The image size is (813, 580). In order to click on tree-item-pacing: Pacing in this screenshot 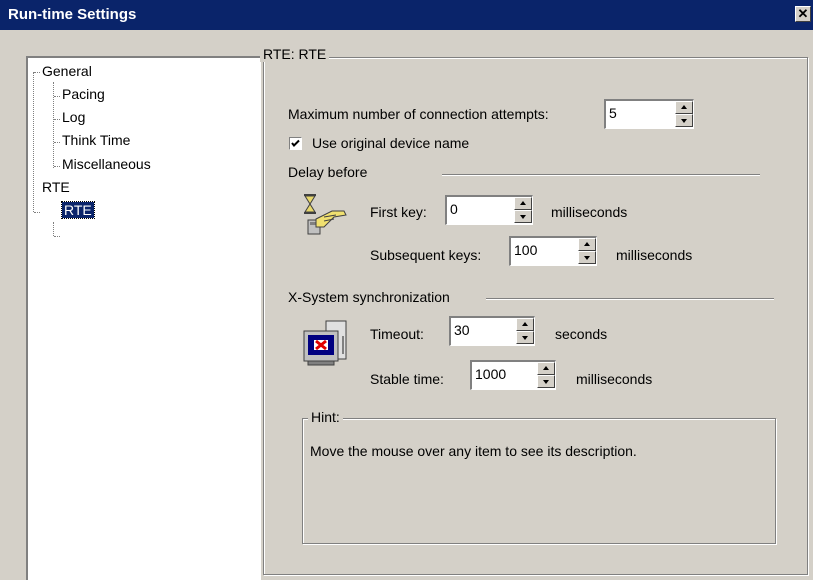, I will do `click(83, 94)`.